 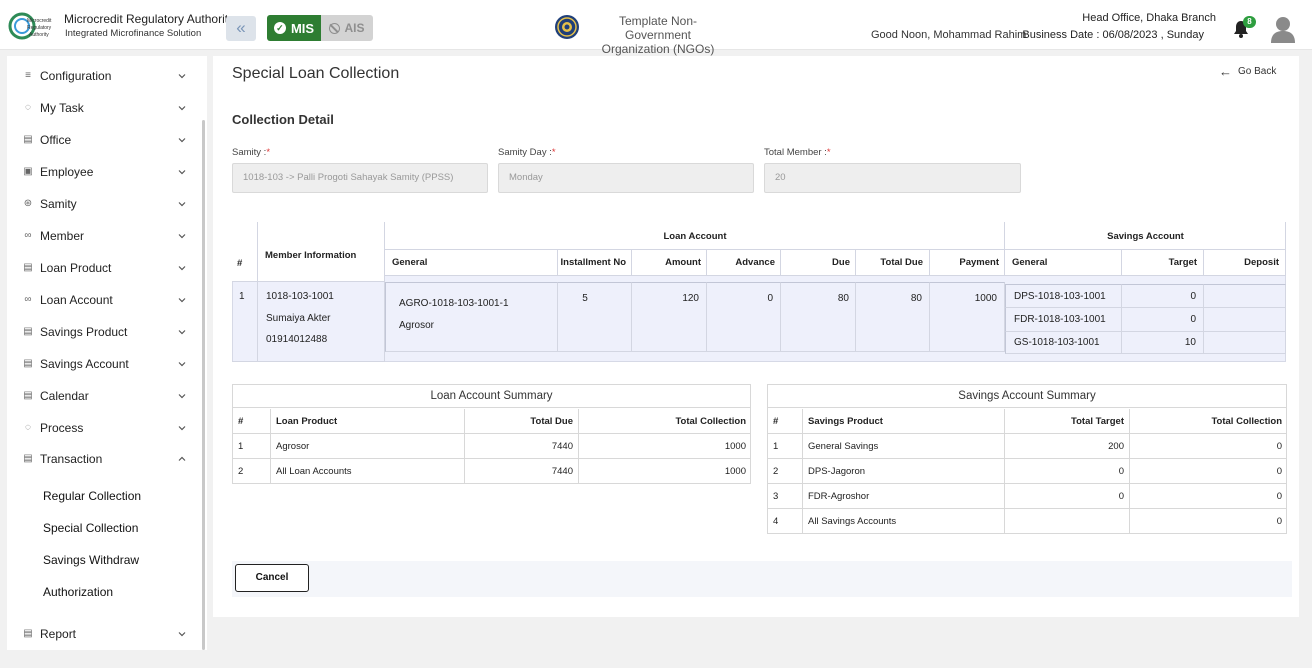 What do you see at coordinates (272, 578) in the screenshot?
I see `cancel-button: Cancel` at bounding box center [272, 578].